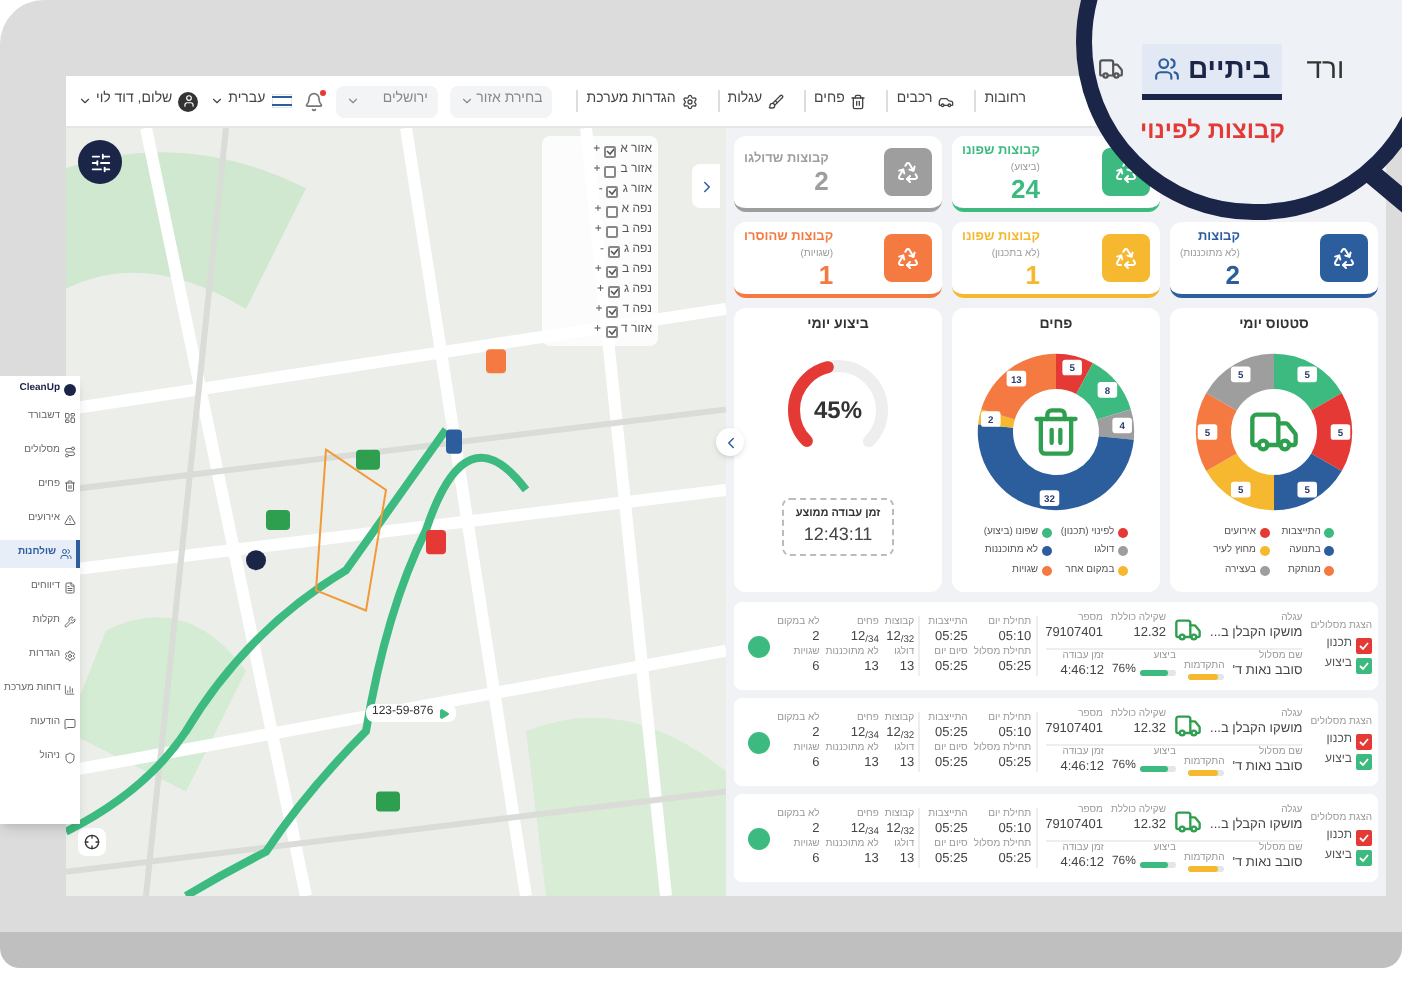 The width and height of the screenshot is (1402, 1000). I want to click on locate-button, so click(92, 842).